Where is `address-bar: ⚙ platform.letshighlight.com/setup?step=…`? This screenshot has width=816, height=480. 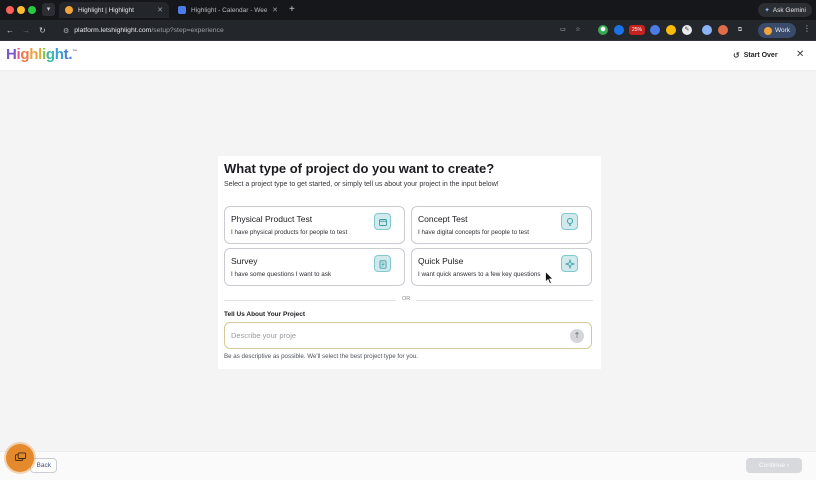
address-bar: ⚙ platform.letshighlight.com/setup?step=… is located at coordinates (317, 30).